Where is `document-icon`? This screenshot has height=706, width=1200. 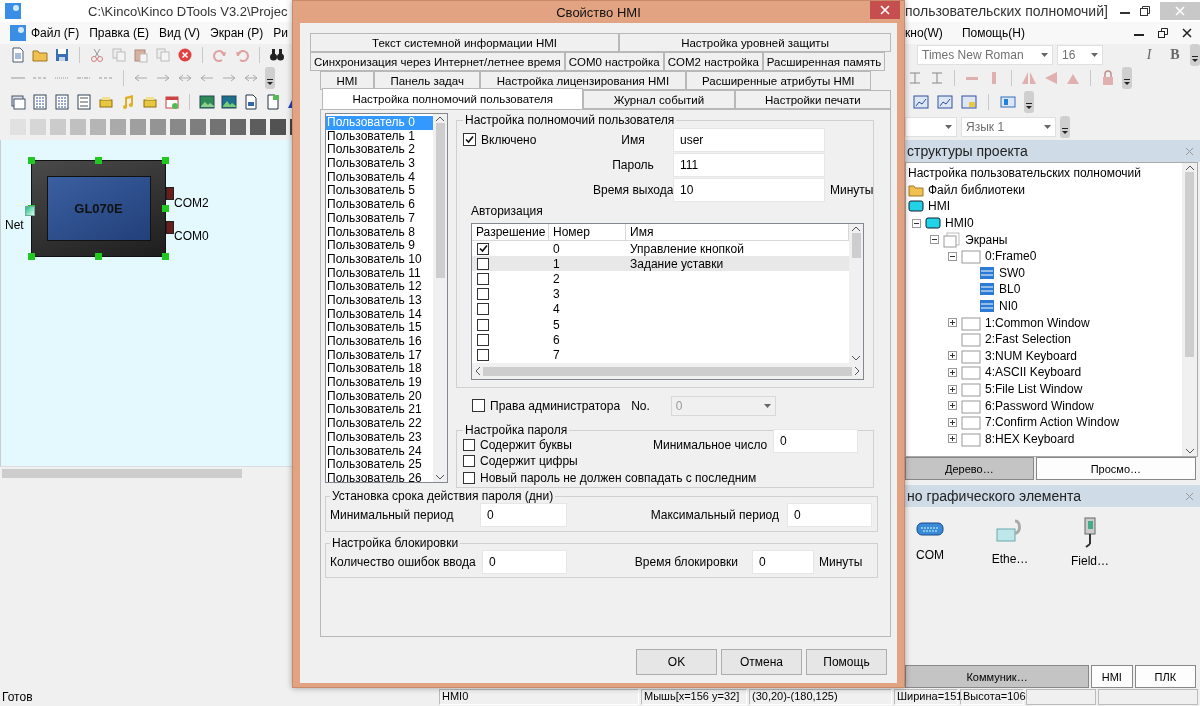
document-icon is located at coordinates (18, 55).